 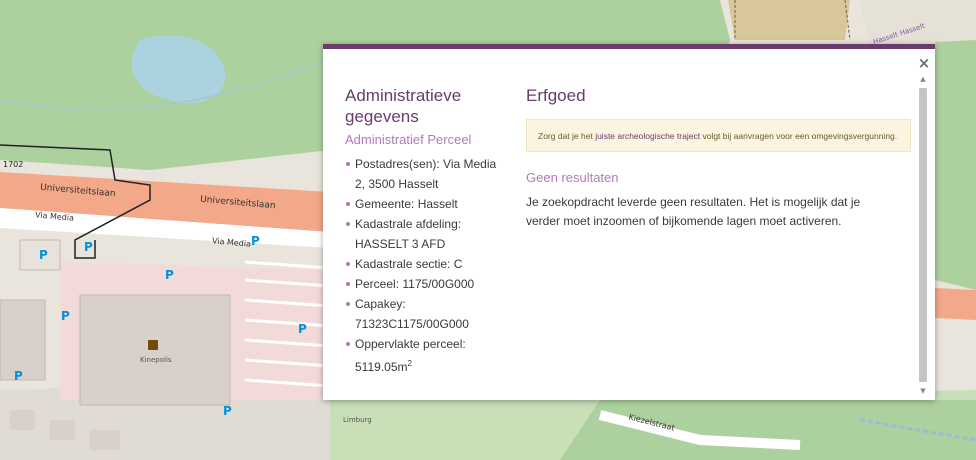 I want to click on cinema-icon, so click(x=153, y=345).